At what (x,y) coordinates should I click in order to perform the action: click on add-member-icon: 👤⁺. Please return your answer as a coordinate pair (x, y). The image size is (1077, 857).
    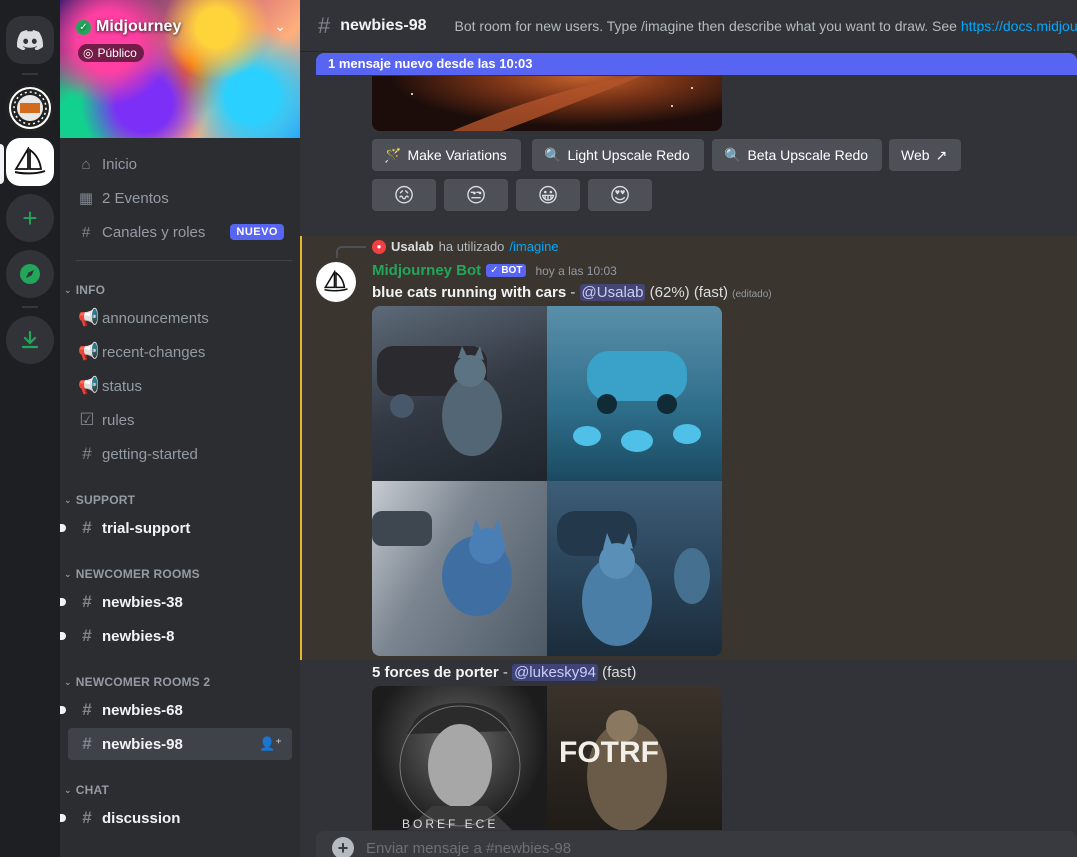
    Looking at the image, I should click on (270, 744).